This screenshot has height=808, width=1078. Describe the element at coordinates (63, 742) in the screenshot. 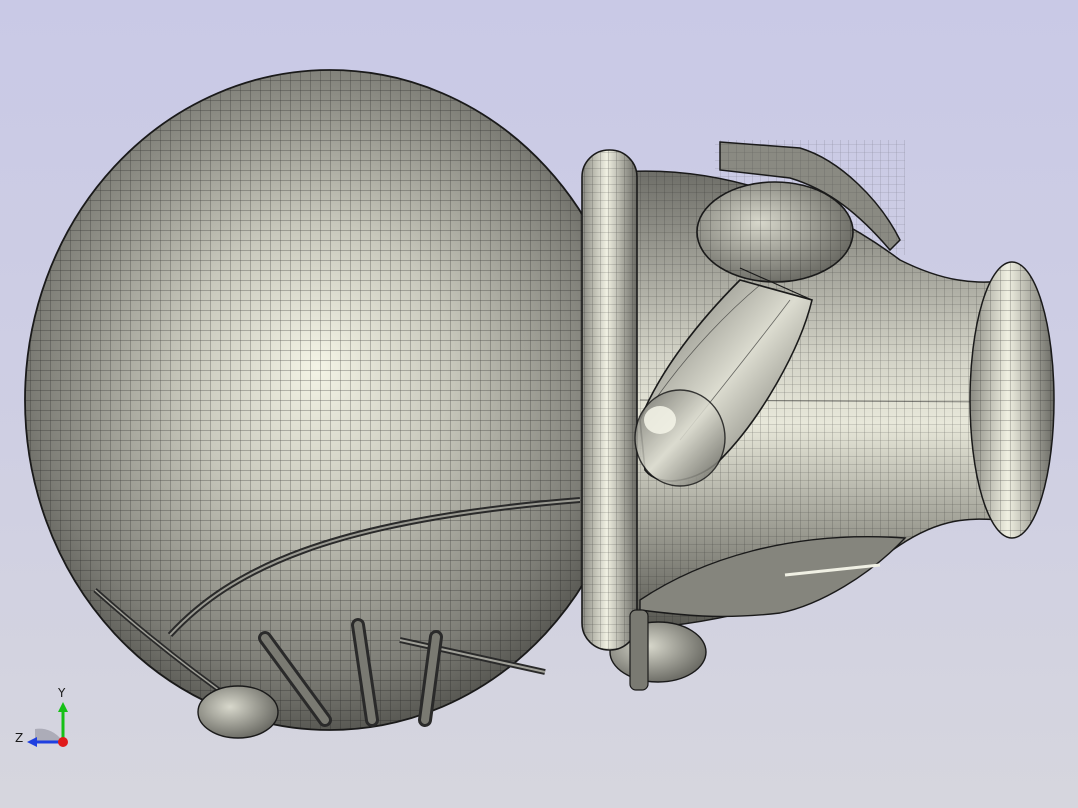

I see `x-axis-dot` at that location.